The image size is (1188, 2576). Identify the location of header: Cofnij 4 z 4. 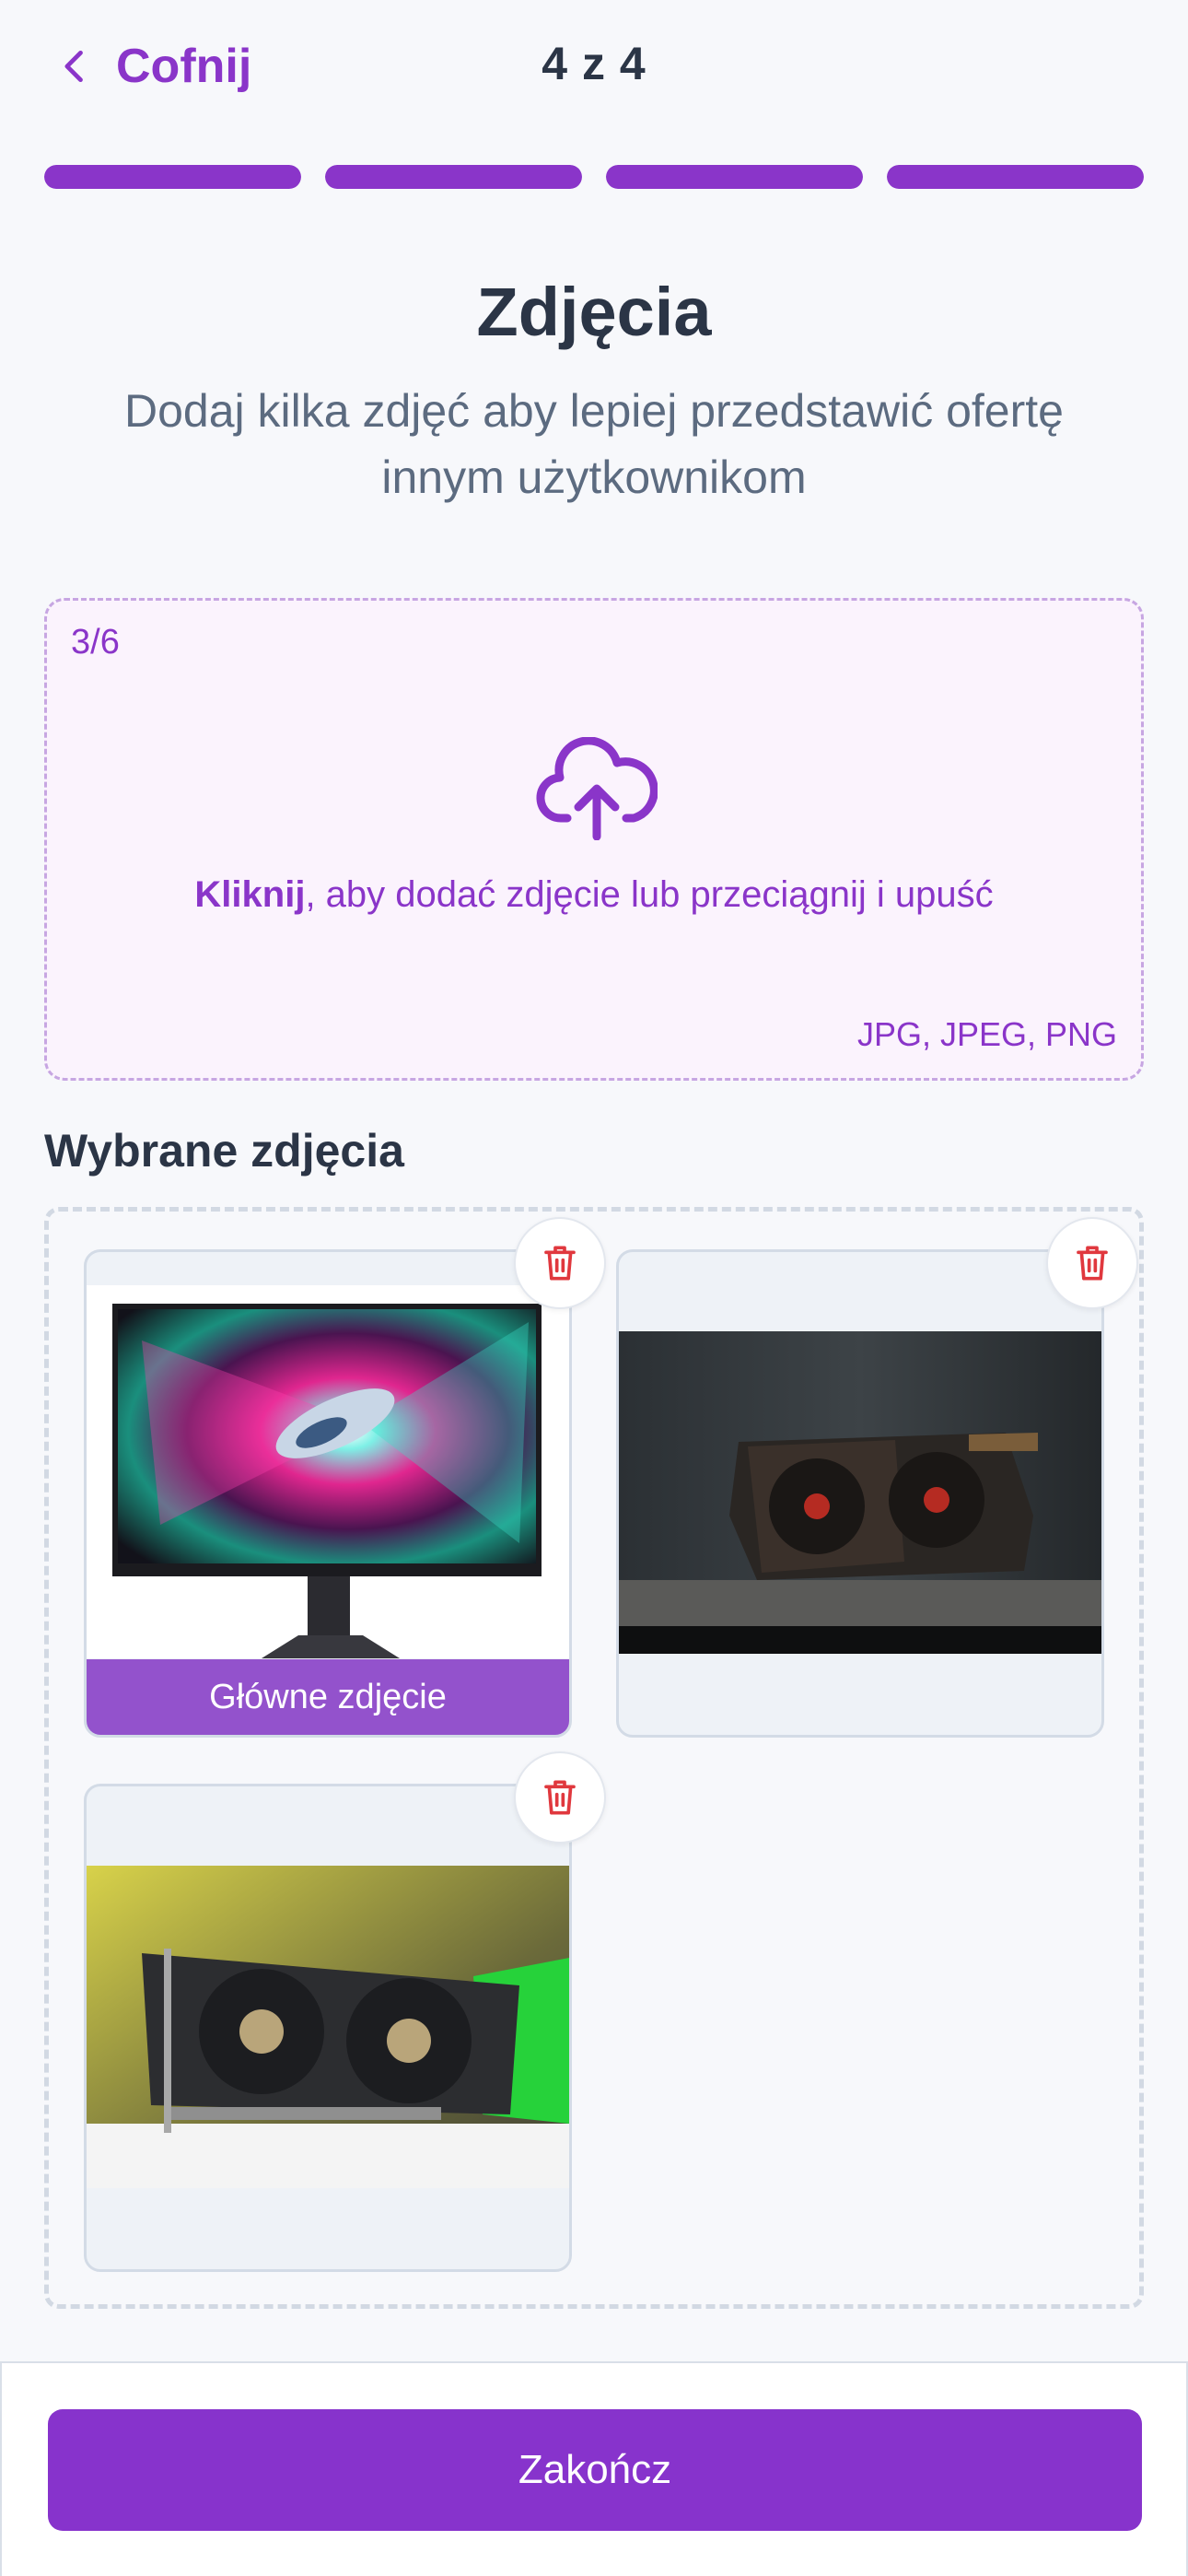
(594, 69).